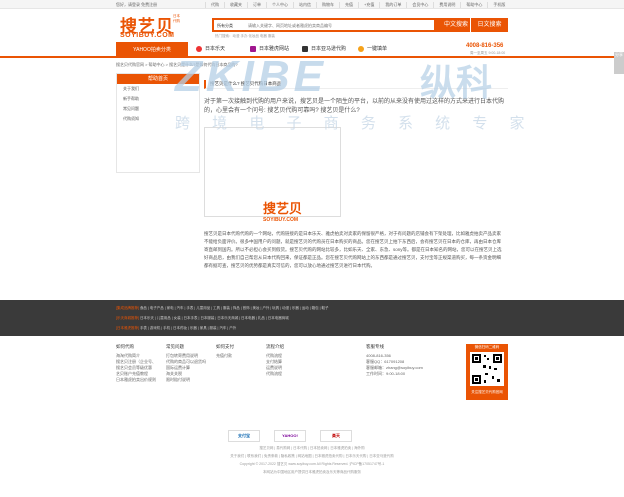 The height and width of the screenshot is (497, 624). What do you see at coordinates (147, 35) in the screenshot?
I see `logo-en: SOYIBUY.COM` at bounding box center [147, 35].